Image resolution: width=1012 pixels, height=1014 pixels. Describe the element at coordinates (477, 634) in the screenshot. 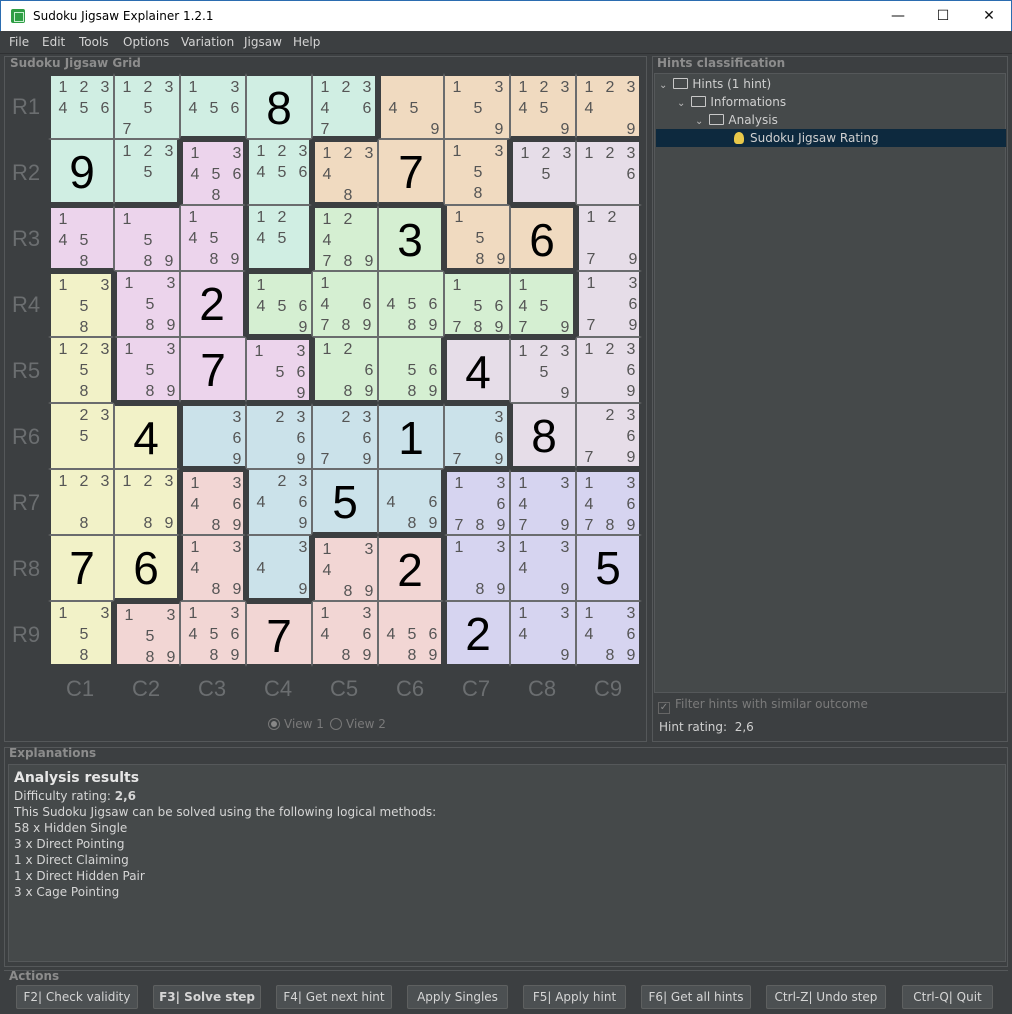

I see `cell-r9c7: 2` at that location.